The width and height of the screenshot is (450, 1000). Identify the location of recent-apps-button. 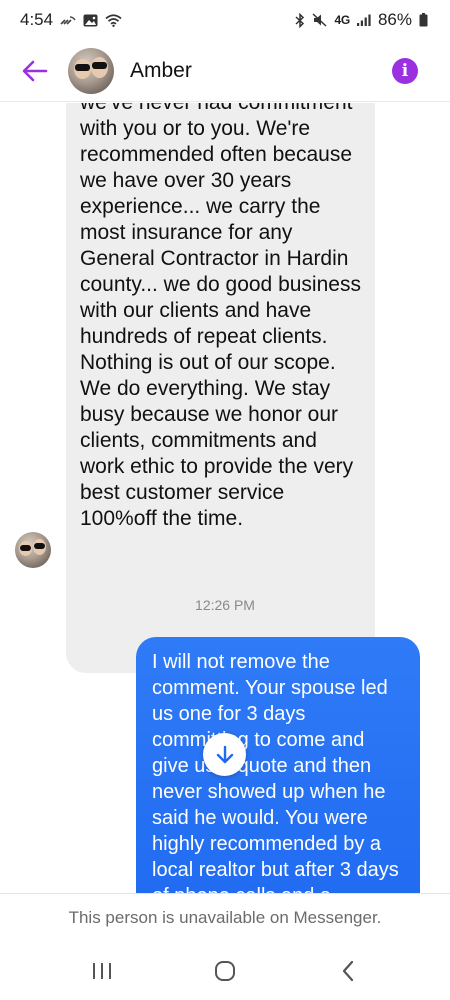
(102, 971).